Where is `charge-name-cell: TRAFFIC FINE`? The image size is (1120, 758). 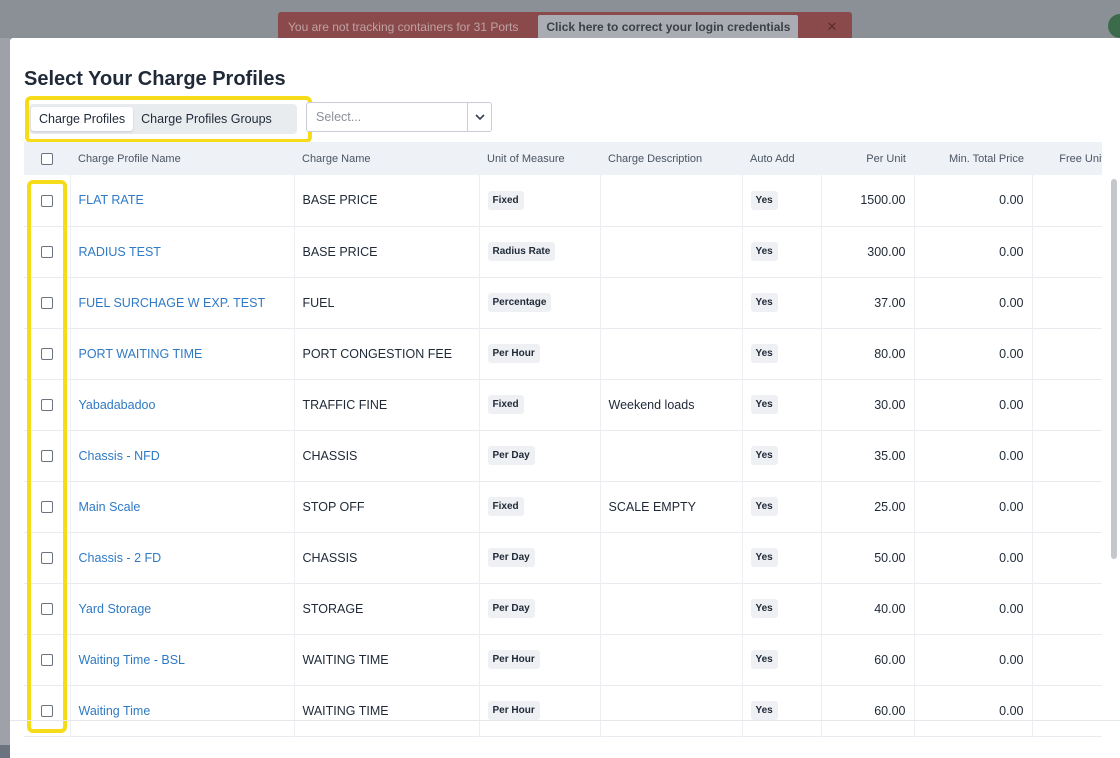
charge-name-cell: TRAFFIC FINE is located at coordinates (387, 404).